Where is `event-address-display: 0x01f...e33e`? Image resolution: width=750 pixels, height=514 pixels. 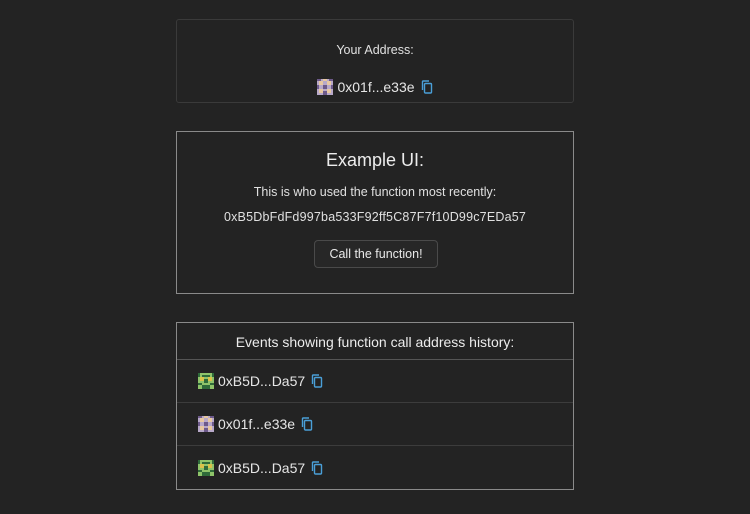 event-address-display: 0x01f...e33e is located at coordinates (255, 424).